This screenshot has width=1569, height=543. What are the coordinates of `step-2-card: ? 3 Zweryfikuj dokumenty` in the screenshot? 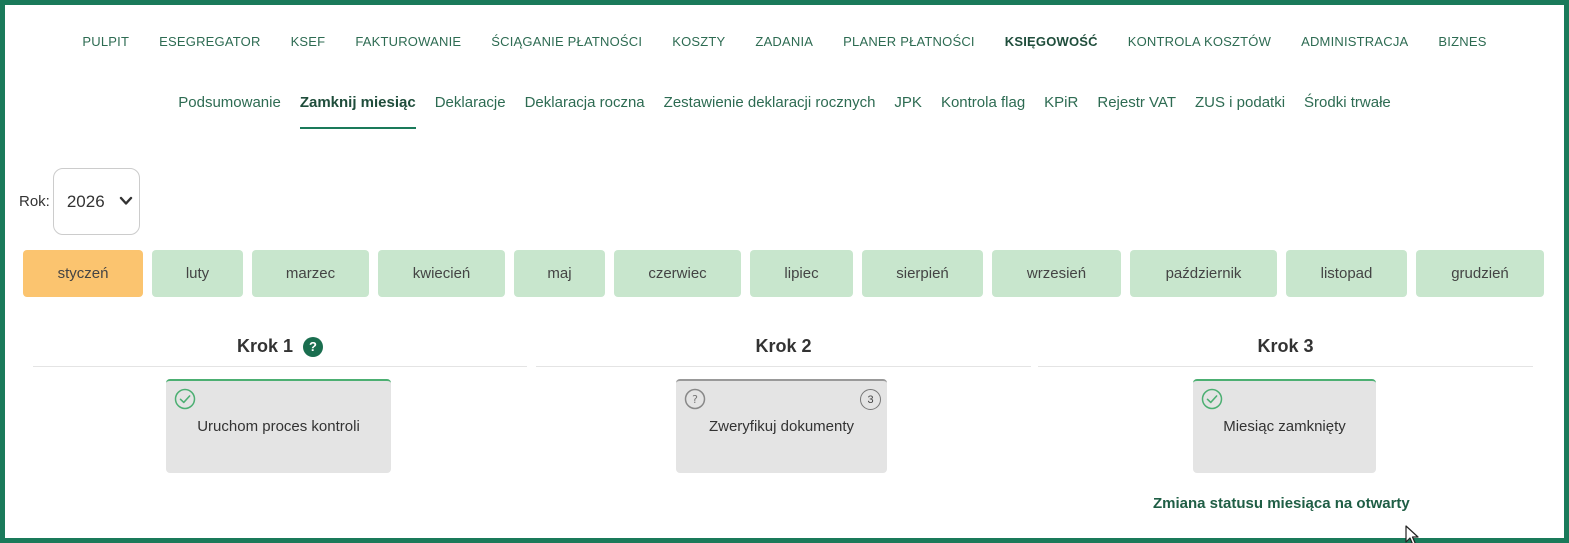 It's located at (781, 426).